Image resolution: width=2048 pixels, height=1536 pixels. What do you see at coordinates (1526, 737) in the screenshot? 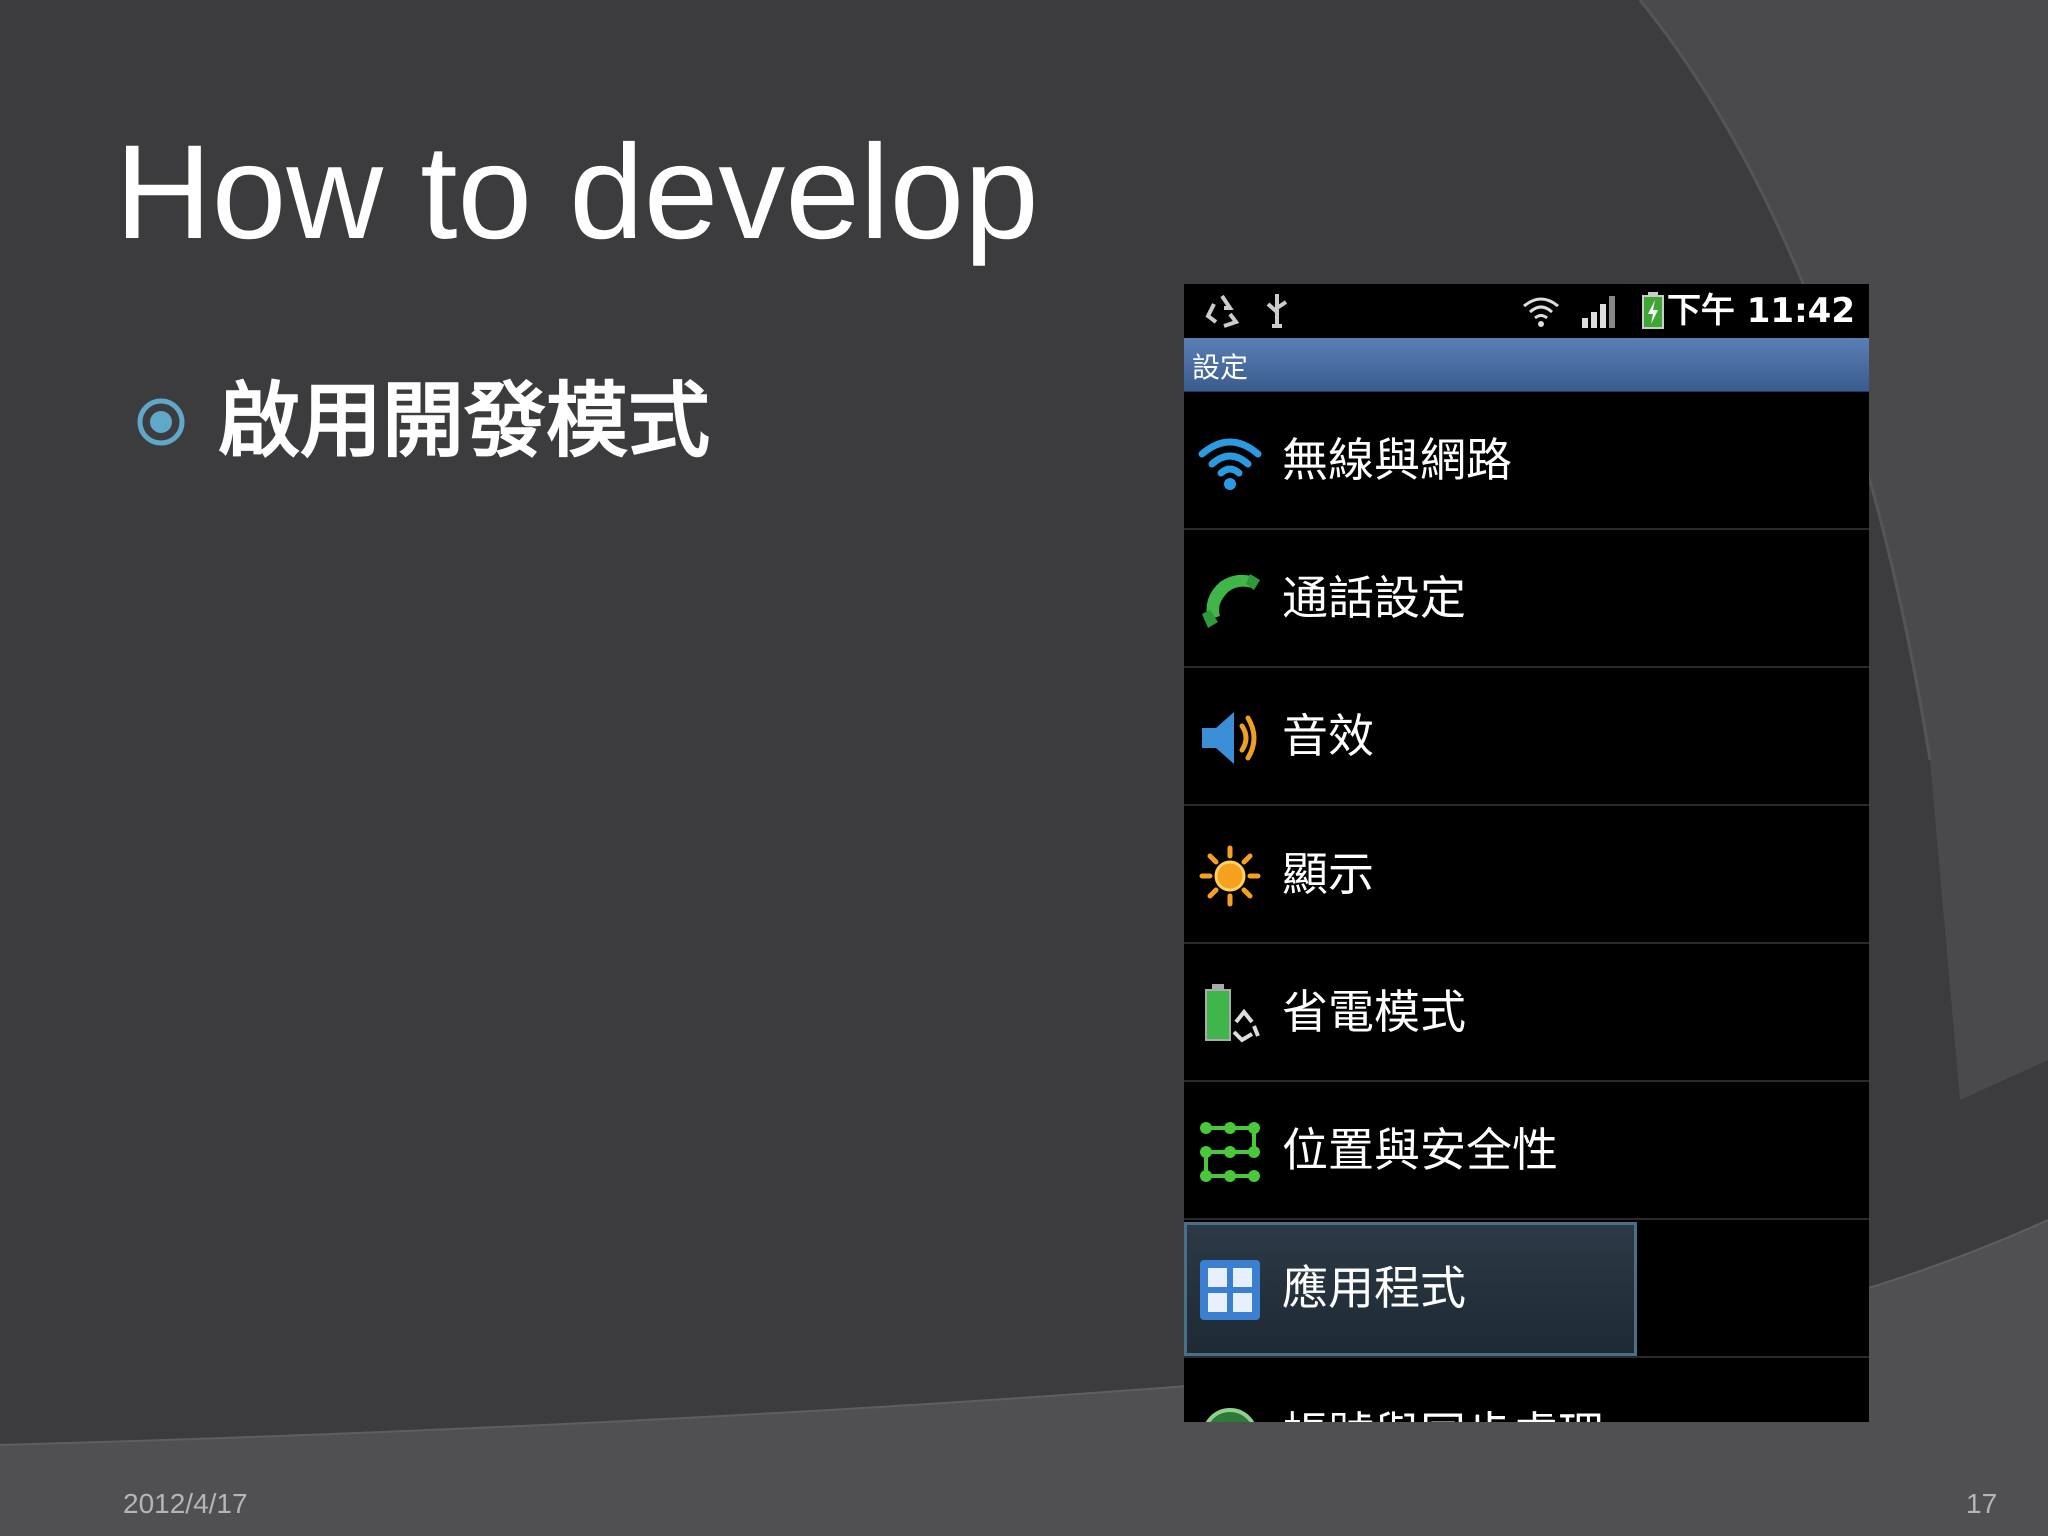
I see `settings-item-sound: 音效` at bounding box center [1526, 737].